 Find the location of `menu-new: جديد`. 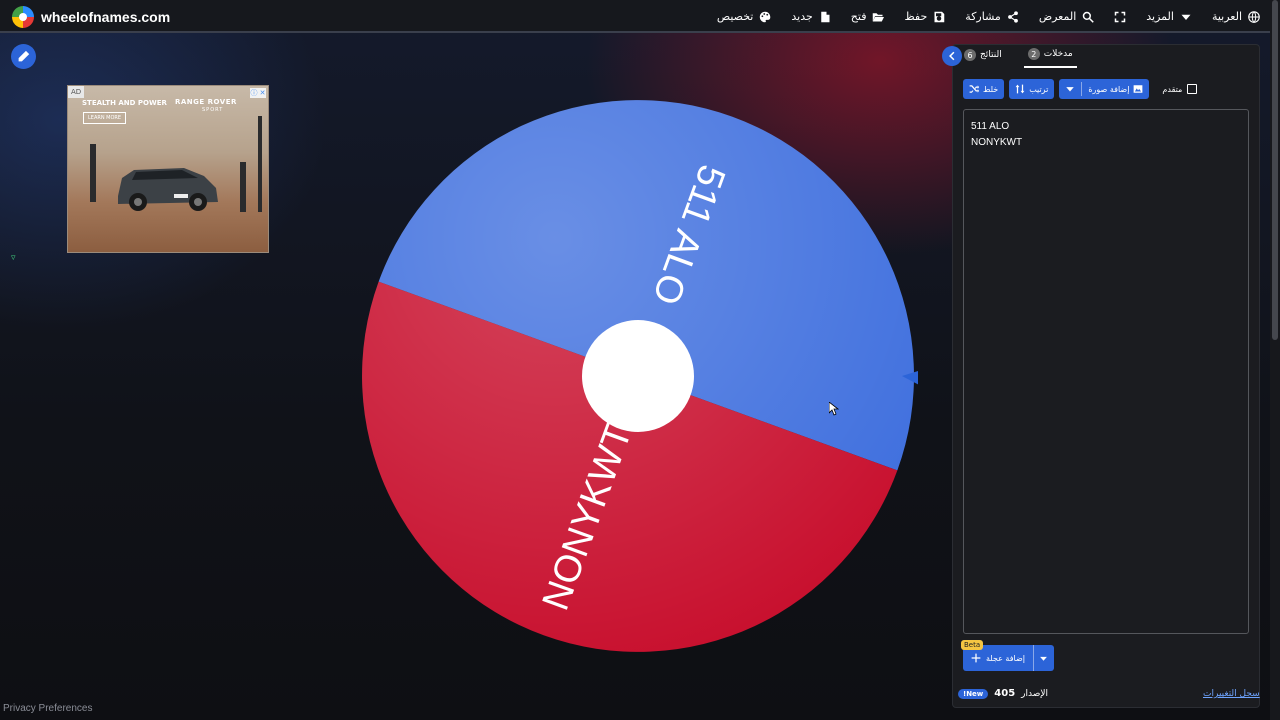

menu-new: جديد is located at coordinates (810, 16).